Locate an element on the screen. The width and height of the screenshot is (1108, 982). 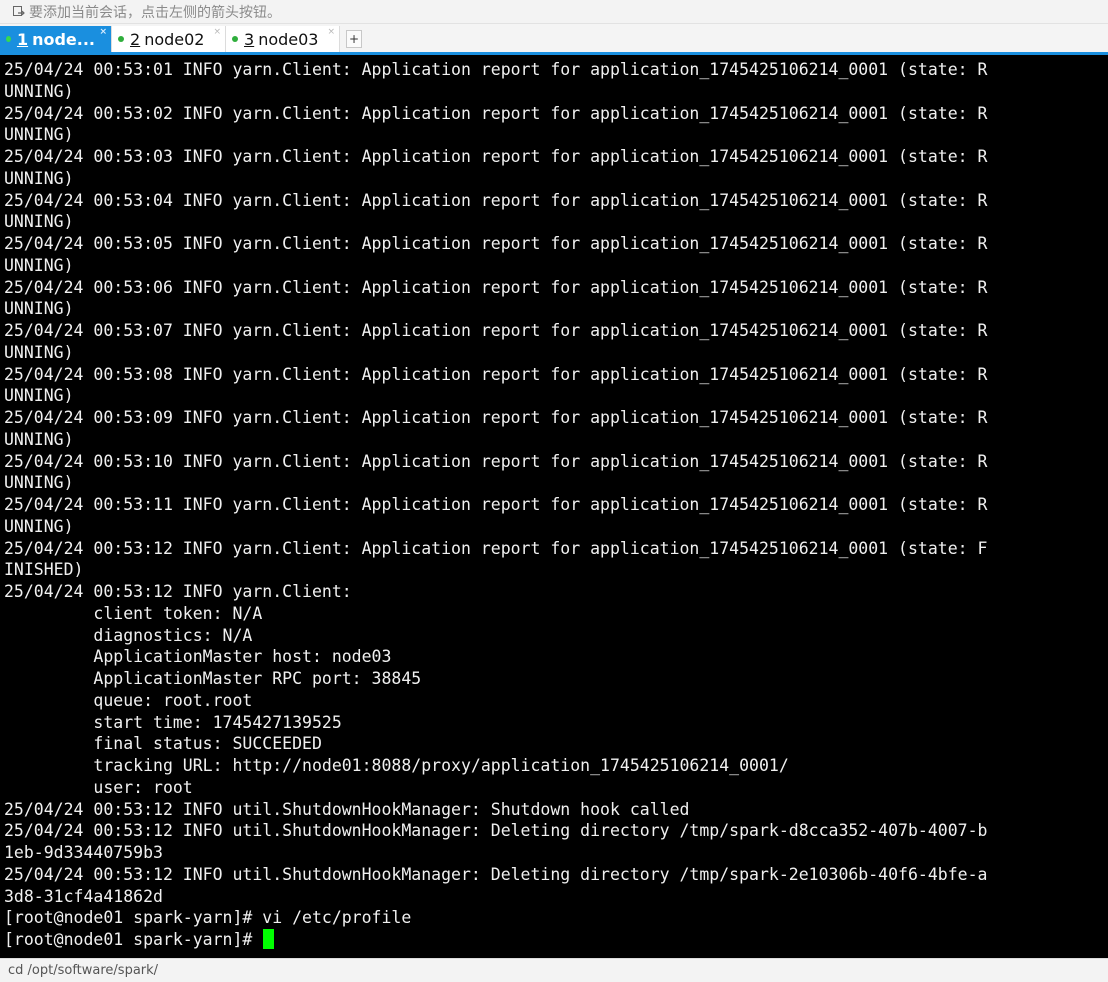
command-bar-text: cd /opt/software/spark/ is located at coordinates (83, 970).